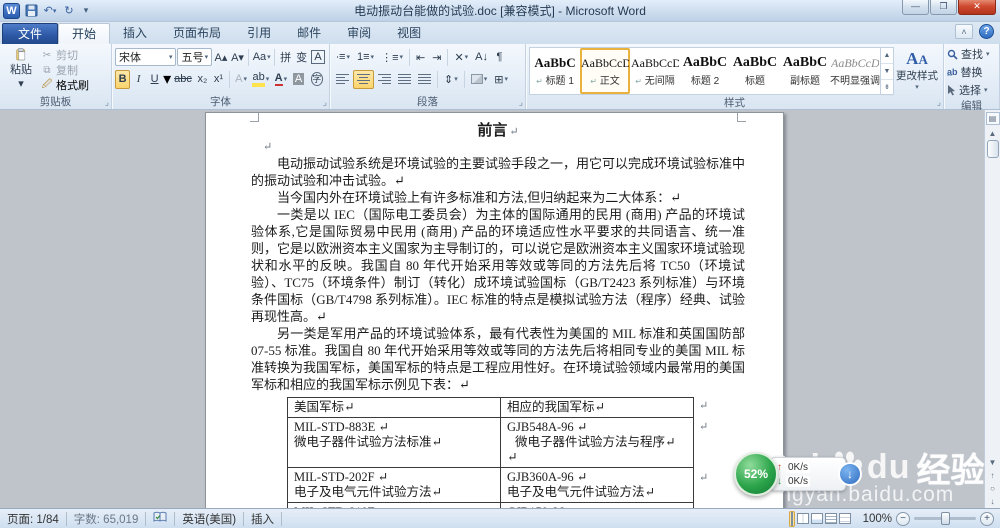  What do you see at coordinates (69, 11) in the screenshot?
I see `redo-button: ↻` at bounding box center [69, 11].